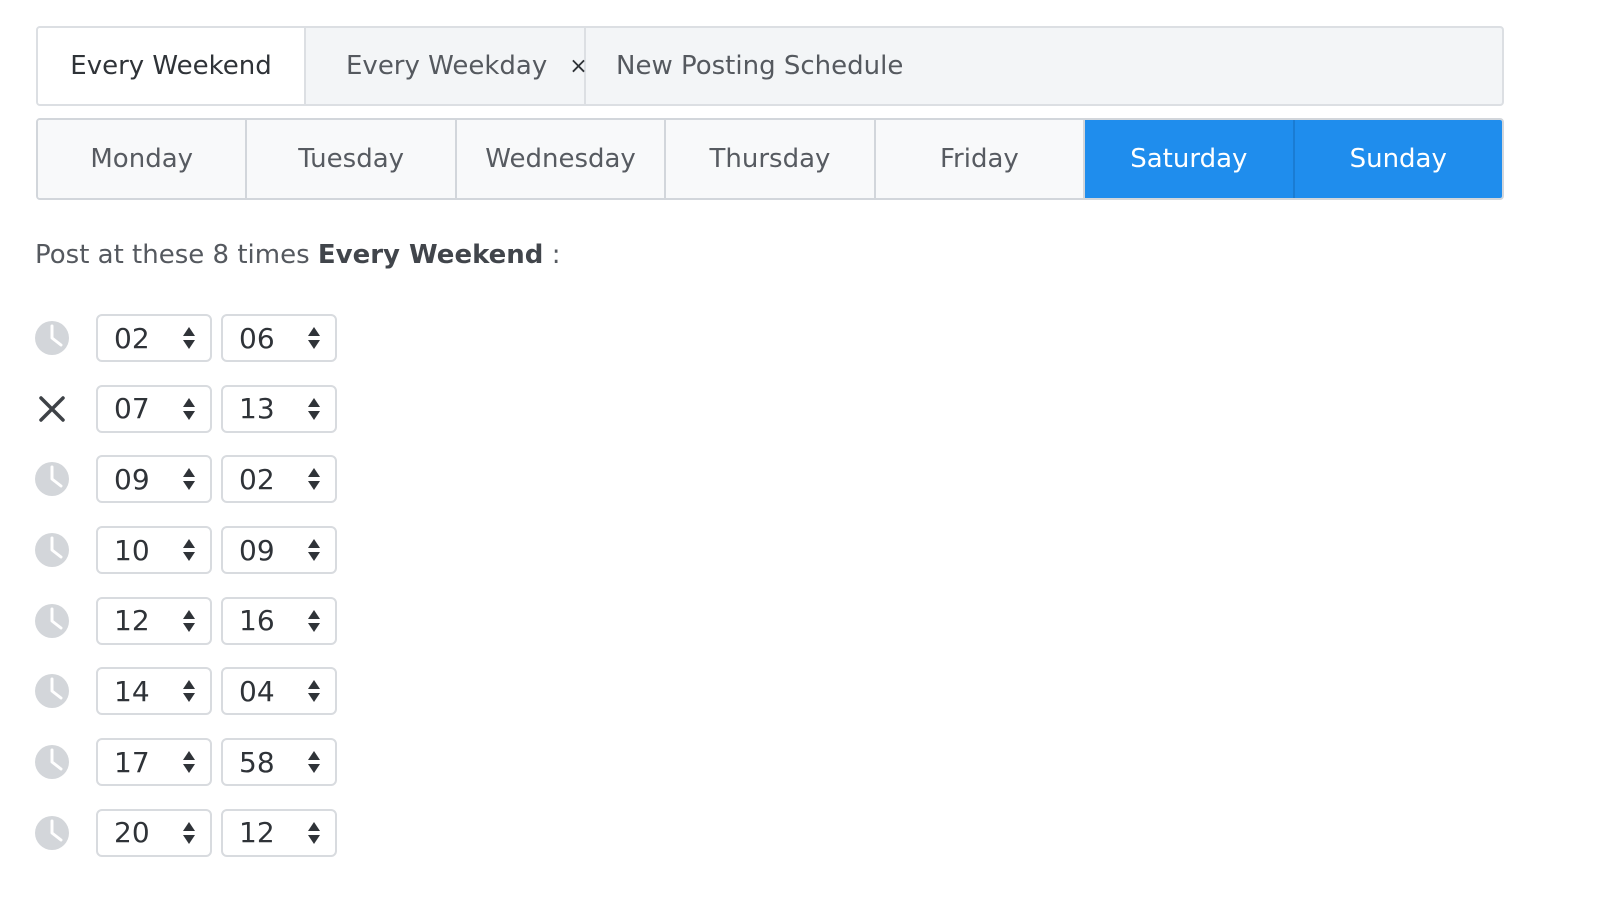 This screenshot has height=906, width=1598. I want to click on tab-new-posting-schedule-label: New Posting Schedule, so click(760, 66).